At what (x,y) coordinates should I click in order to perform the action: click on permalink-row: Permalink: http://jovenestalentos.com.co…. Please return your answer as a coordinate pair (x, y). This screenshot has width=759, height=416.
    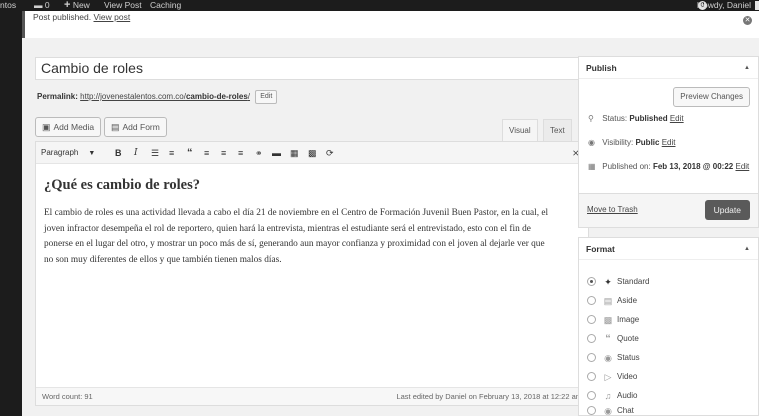
    Looking at the image, I should click on (157, 97).